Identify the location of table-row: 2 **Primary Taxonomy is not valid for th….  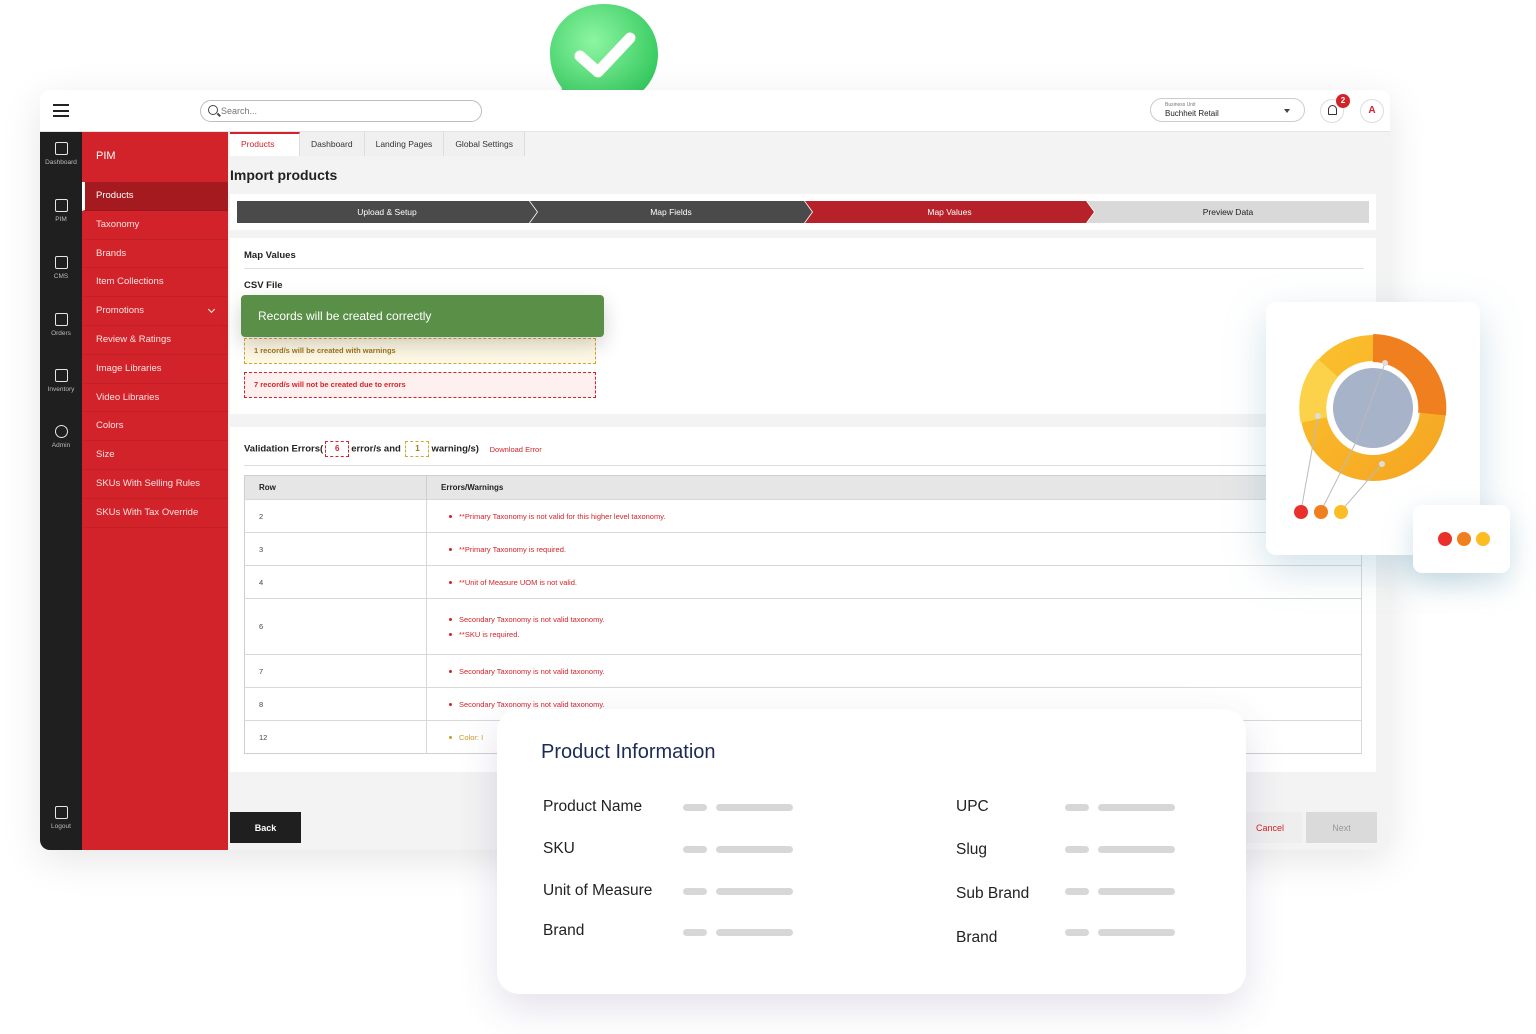
(803, 516).